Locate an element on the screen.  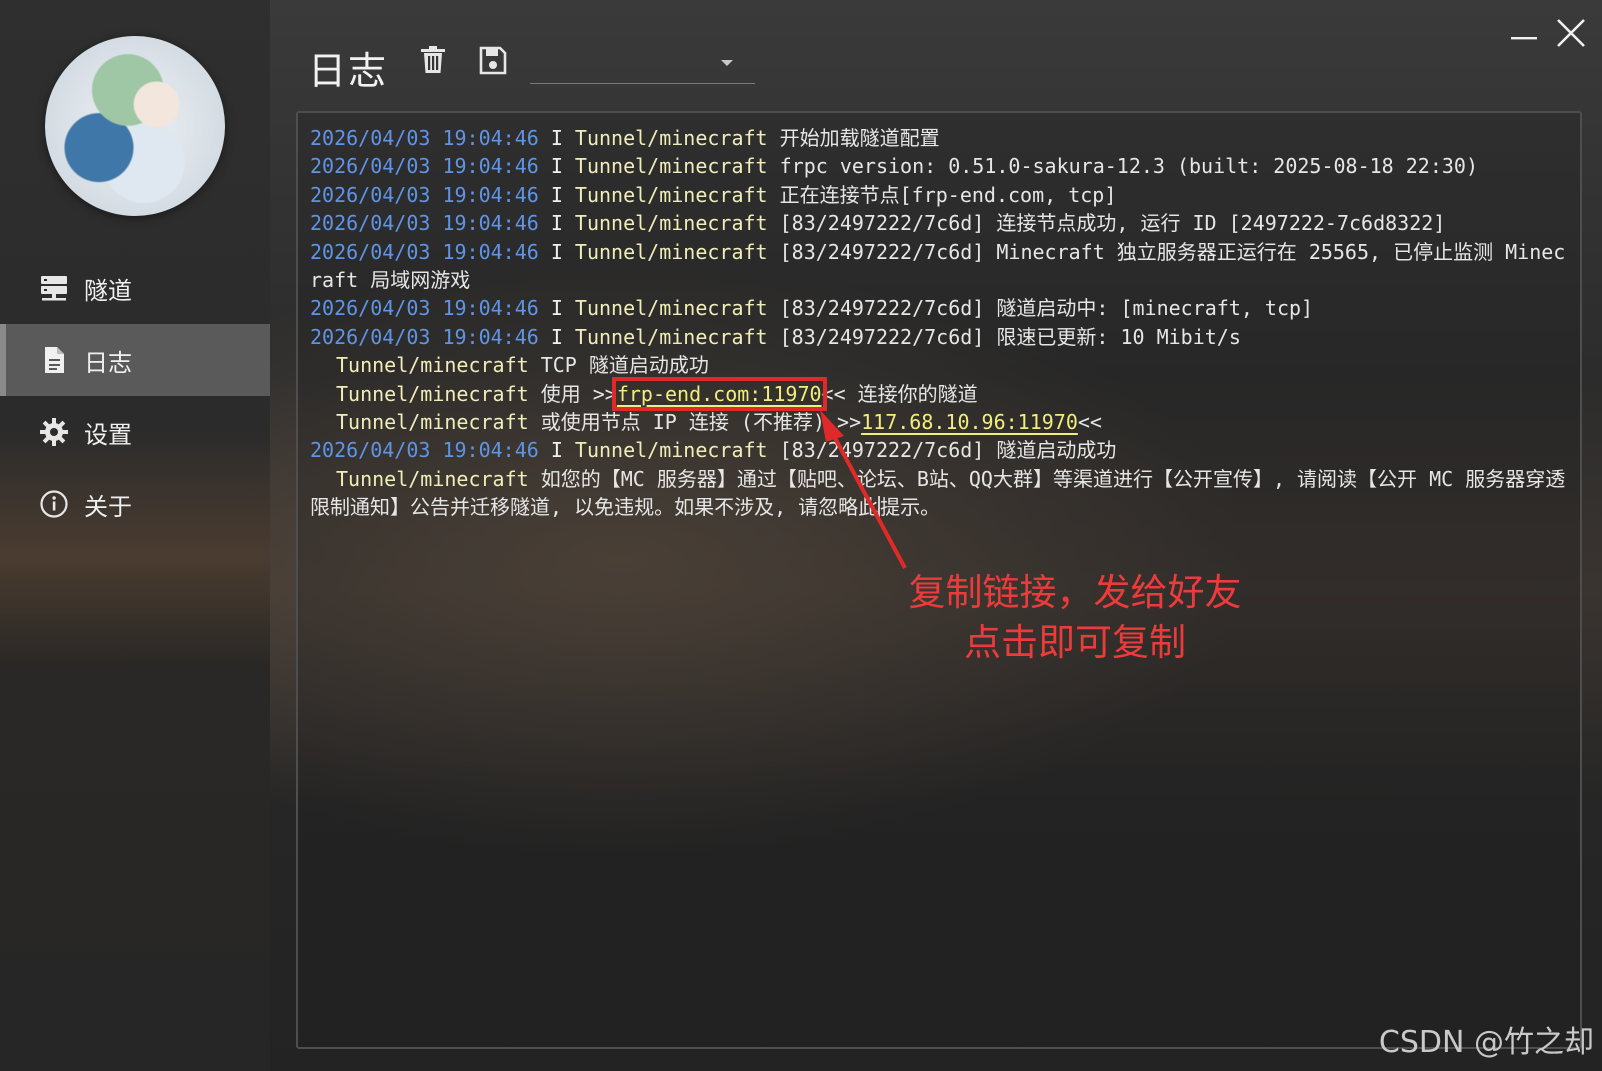
trash-icon is located at coordinates (433, 62).